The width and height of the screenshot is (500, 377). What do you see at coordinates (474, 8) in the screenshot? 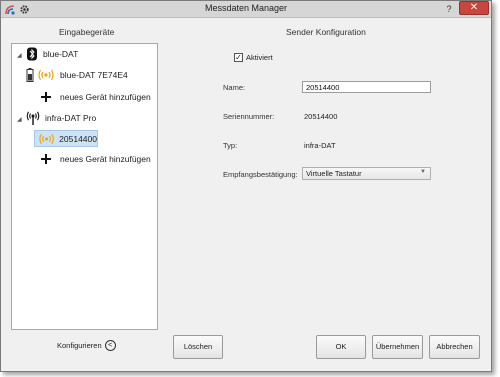
I see `close-button: ✕` at bounding box center [474, 8].